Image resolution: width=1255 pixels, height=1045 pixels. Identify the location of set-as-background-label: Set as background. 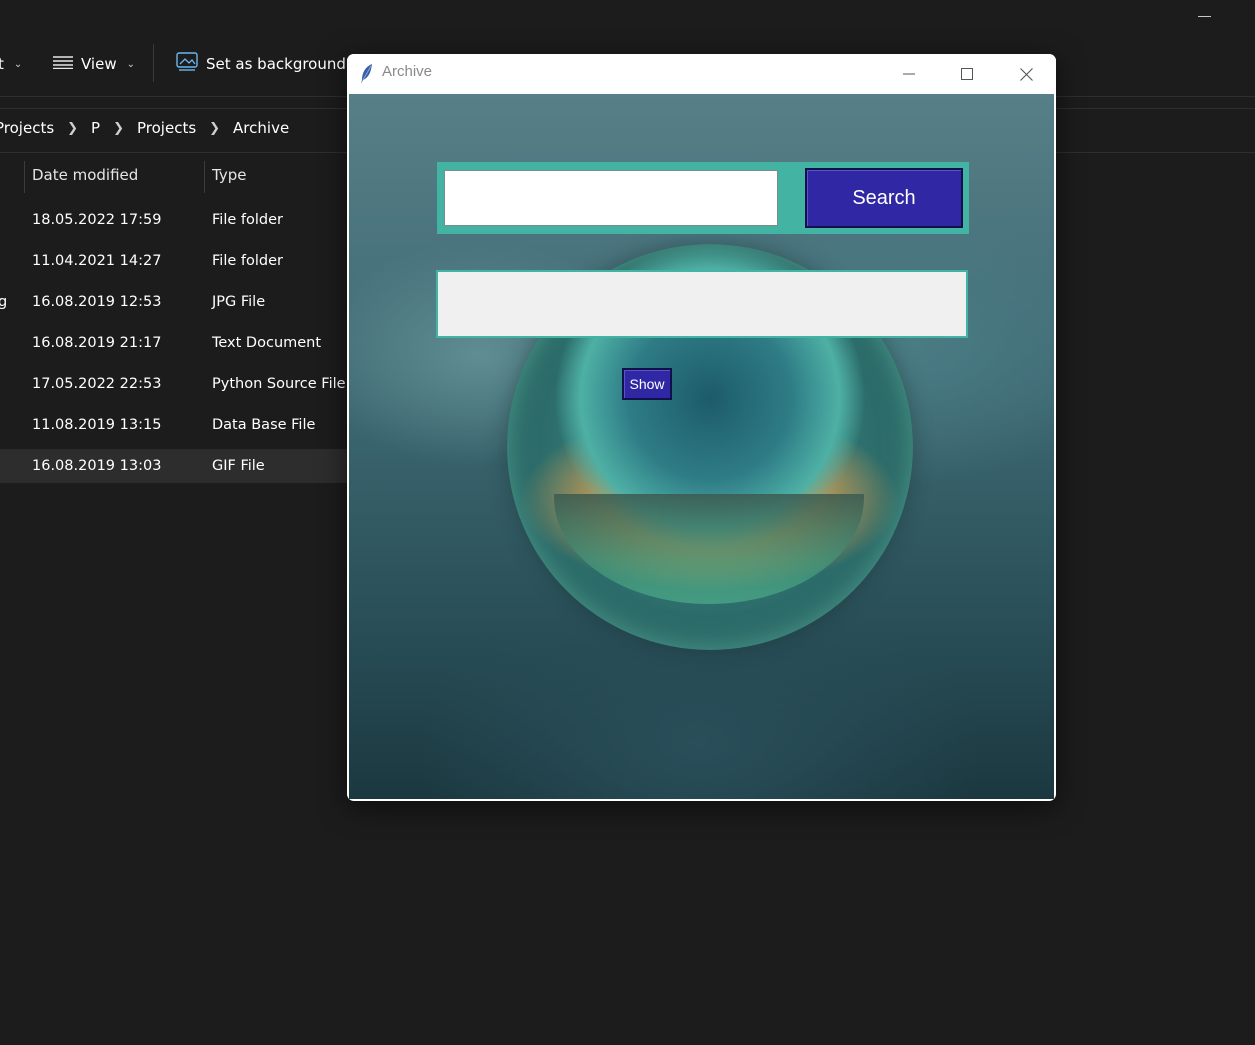
(276, 64).